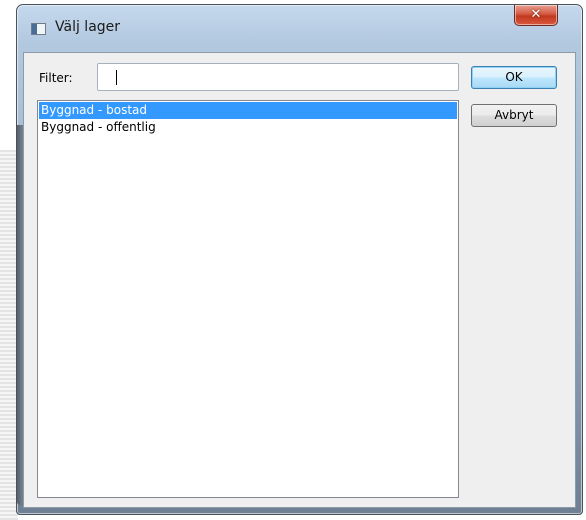 This screenshot has width=586, height=520. I want to click on window-app-icon, so click(38, 29).